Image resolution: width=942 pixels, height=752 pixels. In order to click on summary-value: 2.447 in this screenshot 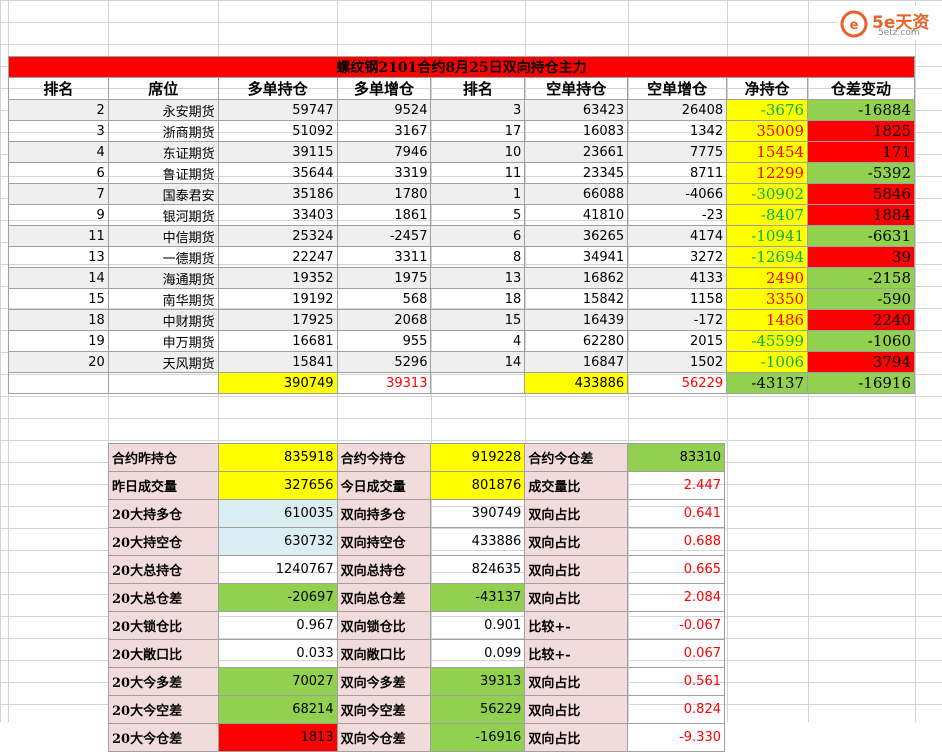, I will do `click(676, 485)`.